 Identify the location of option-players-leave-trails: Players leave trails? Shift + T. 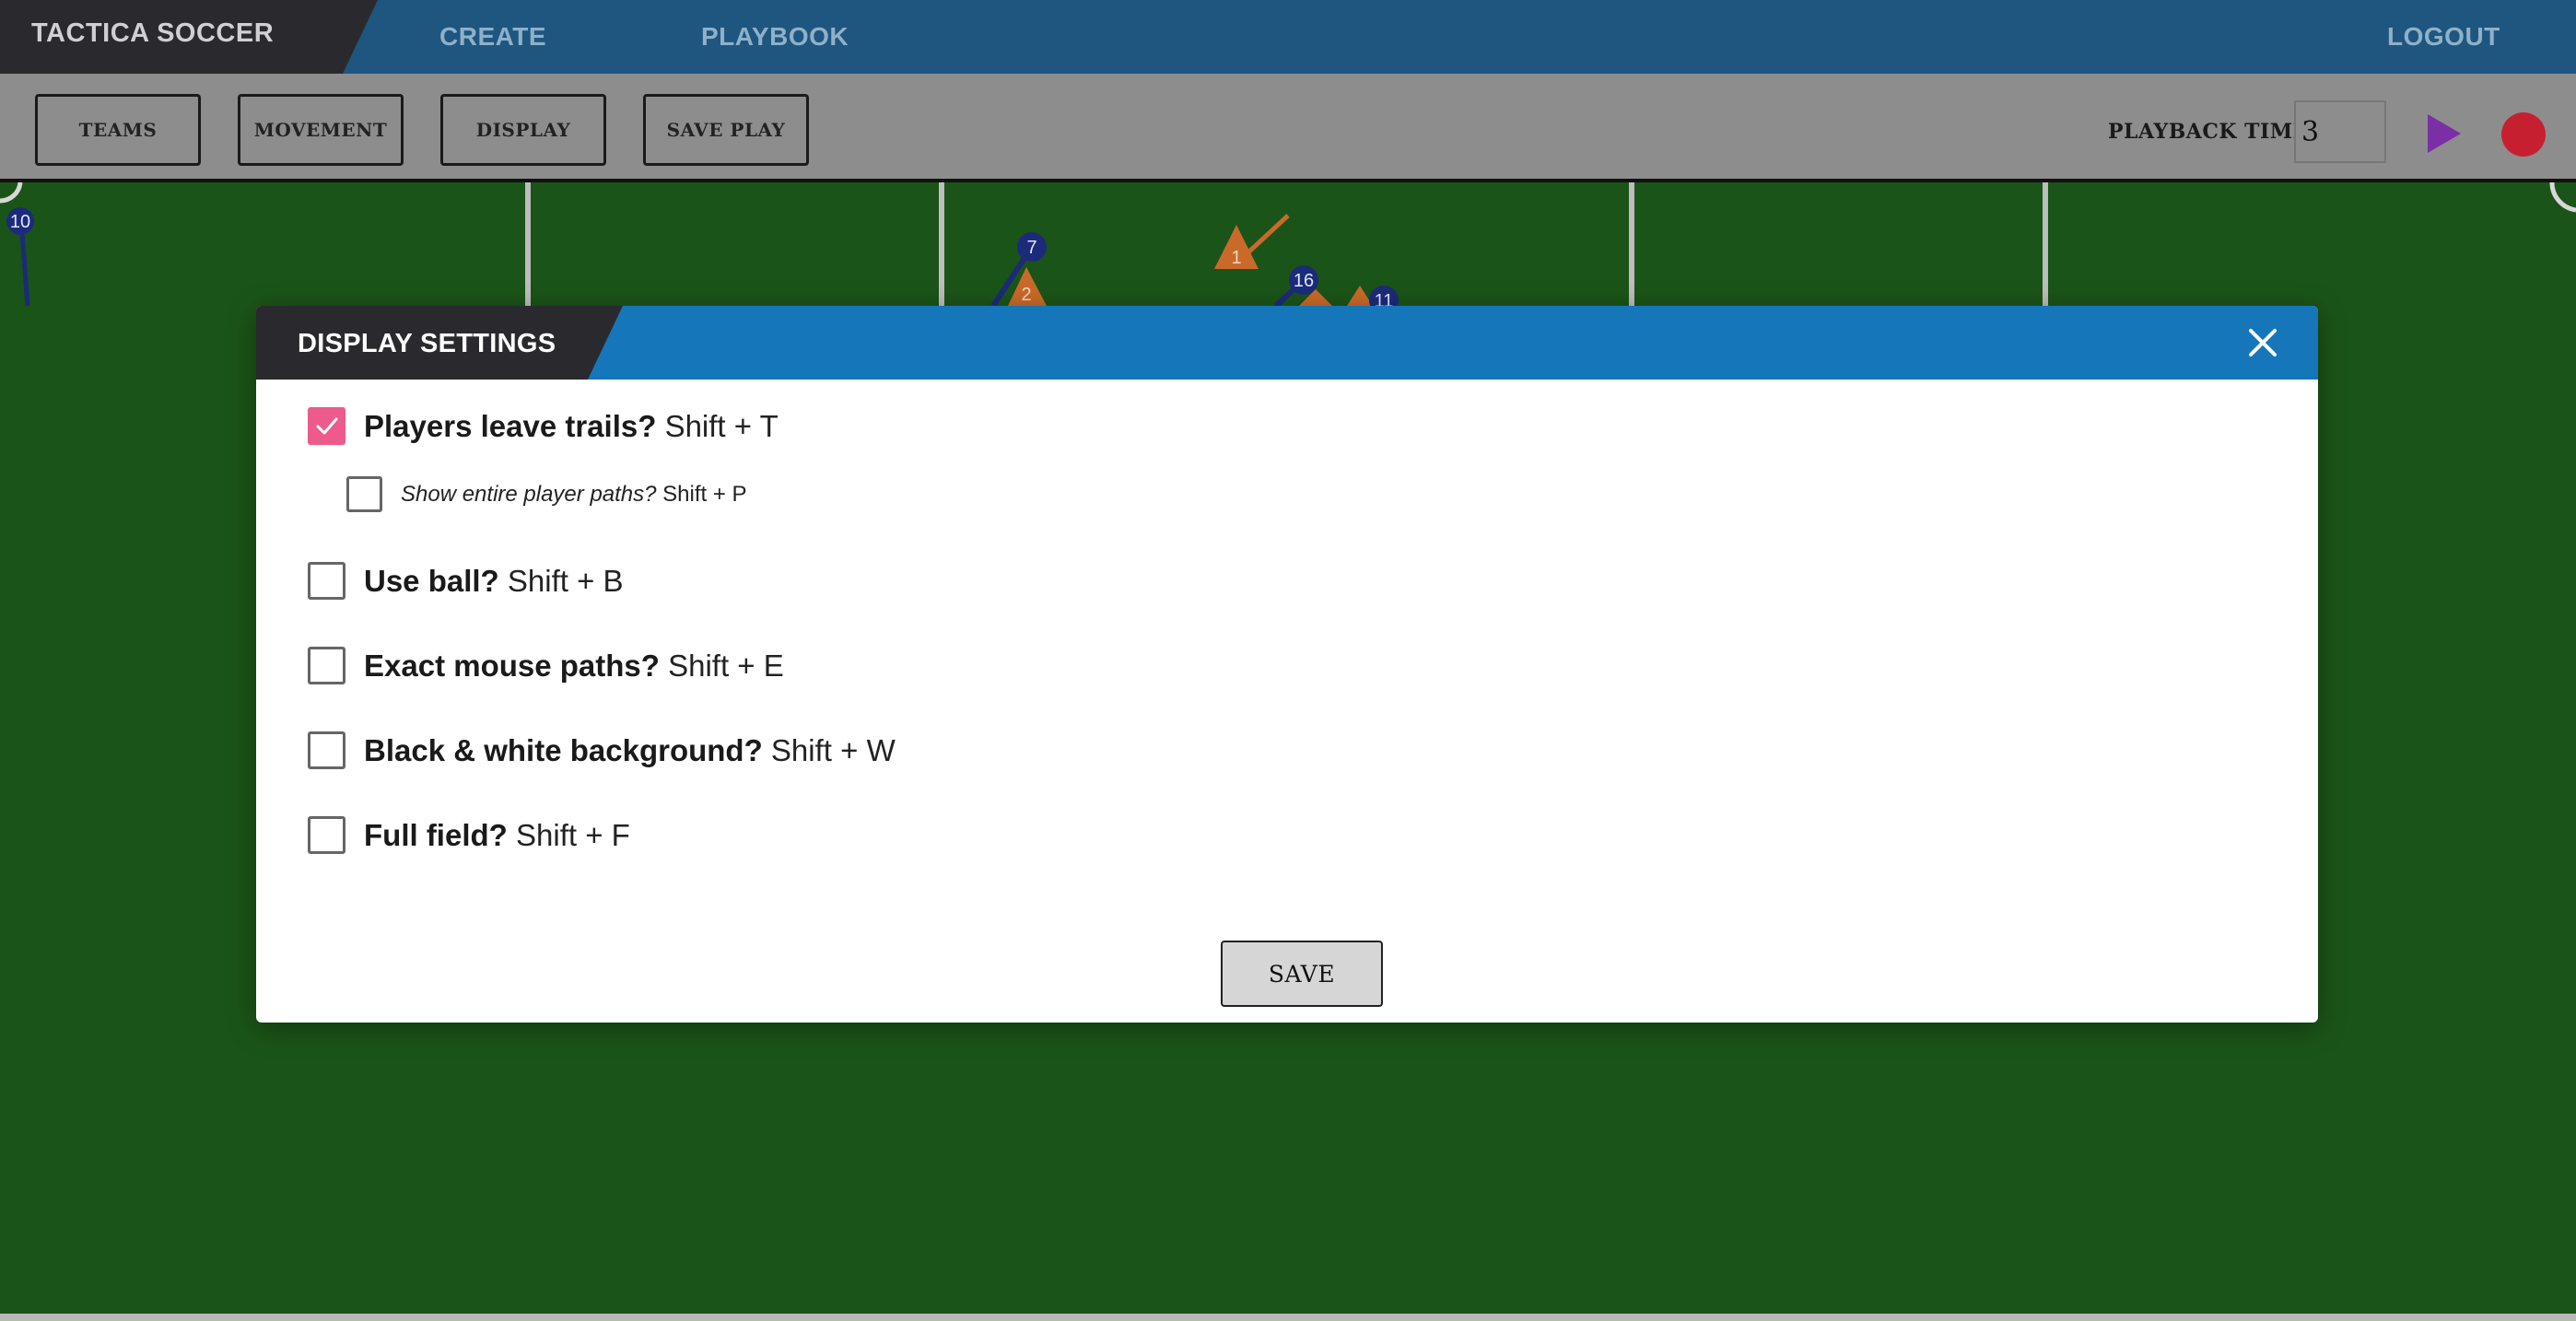
(543, 426).